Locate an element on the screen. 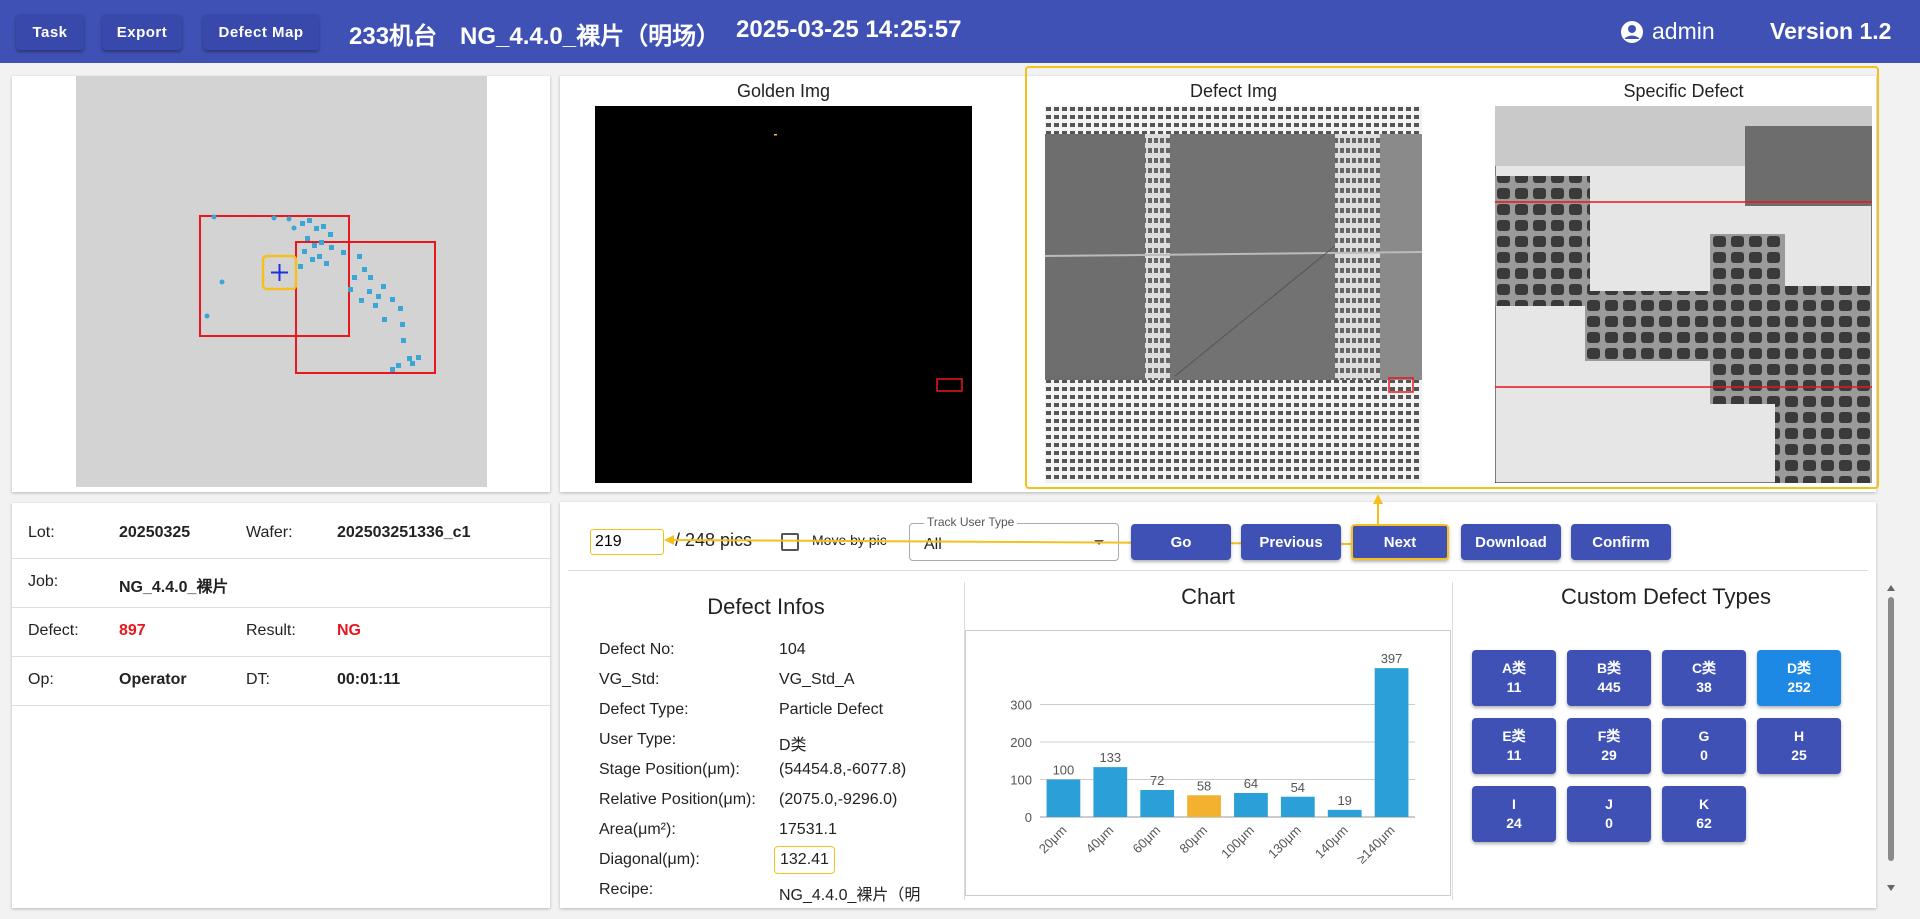 The width and height of the screenshot is (1920, 919). specific-defect-title: Specific Defect is located at coordinates (1683, 91).